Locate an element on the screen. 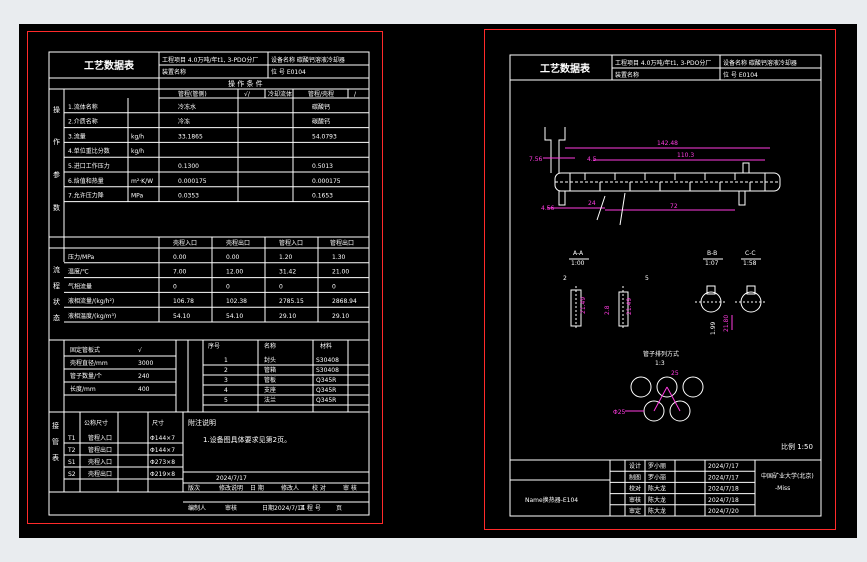 This screenshot has height=562, width=867. design-row-label: 长度/mm is located at coordinates (83, 389).